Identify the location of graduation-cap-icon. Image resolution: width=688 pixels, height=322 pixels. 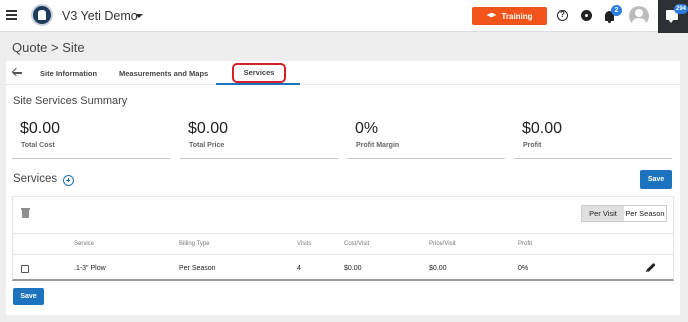
(491, 15).